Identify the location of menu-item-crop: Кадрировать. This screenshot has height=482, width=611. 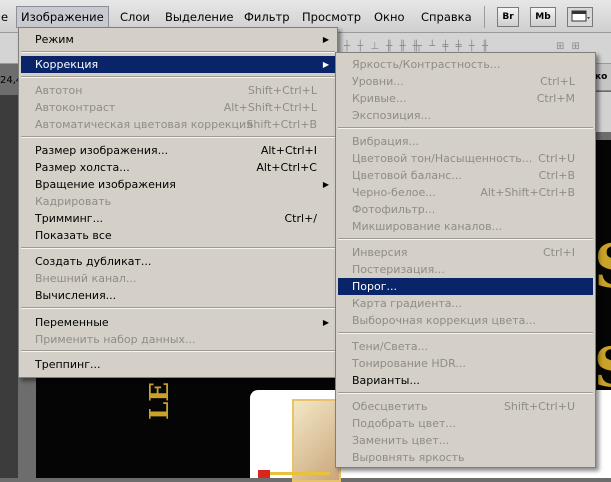
(178, 201).